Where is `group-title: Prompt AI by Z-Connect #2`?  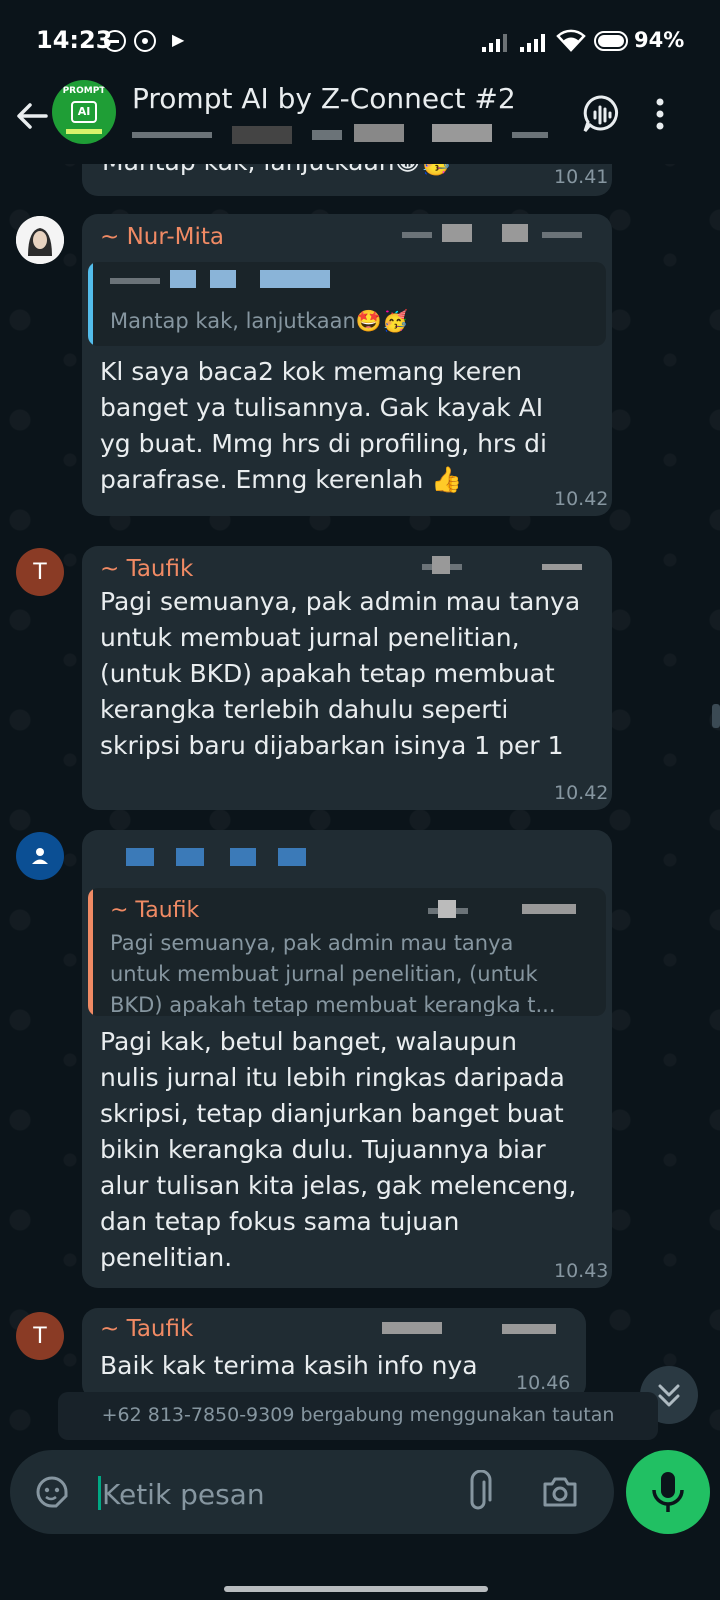
group-title: Prompt AI by Z-Connect #2 is located at coordinates (324, 98).